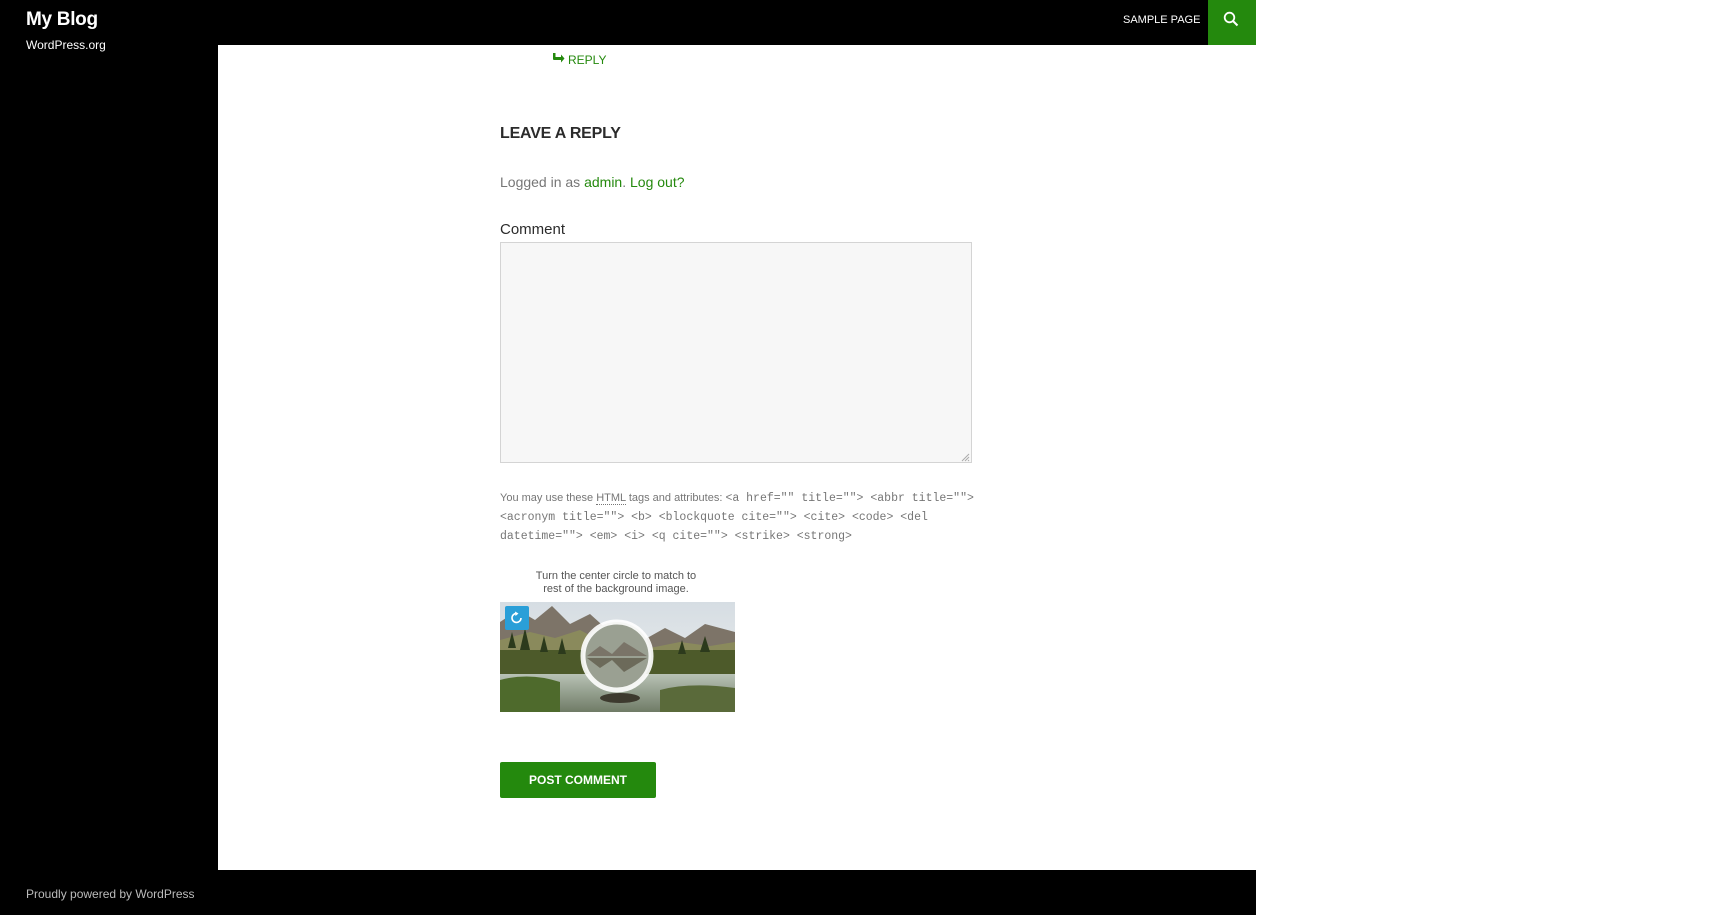  What do you see at coordinates (560, 133) in the screenshot?
I see `reply-title: LEAVE A REPLY` at bounding box center [560, 133].